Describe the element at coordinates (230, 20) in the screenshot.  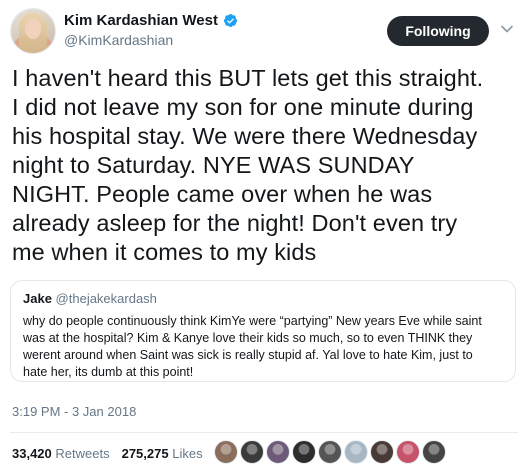
I see `verified-badge-icon` at that location.